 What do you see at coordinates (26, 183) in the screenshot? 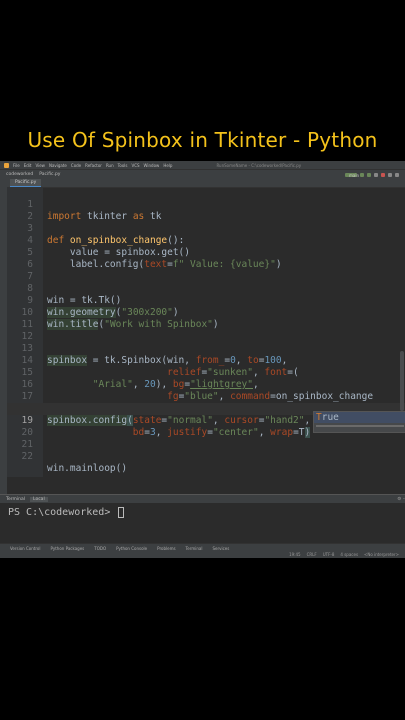
I see `tab-pacific-py: Pacific.py` at bounding box center [26, 183].